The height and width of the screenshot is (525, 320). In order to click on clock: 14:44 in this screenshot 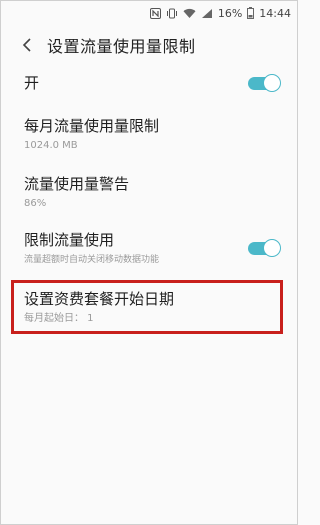, I will do `click(275, 13)`.